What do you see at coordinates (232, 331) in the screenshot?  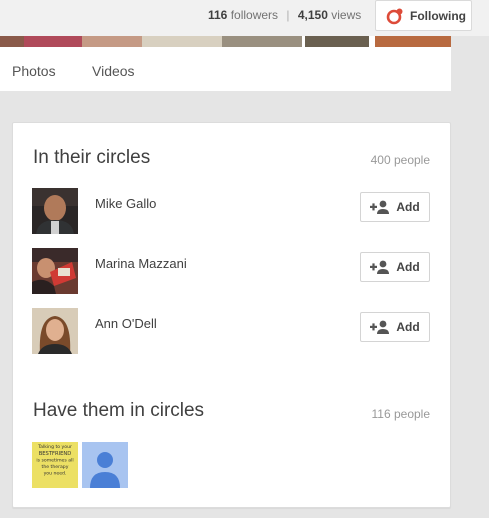 I see `list-item: Ann O'Dell Add` at bounding box center [232, 331].